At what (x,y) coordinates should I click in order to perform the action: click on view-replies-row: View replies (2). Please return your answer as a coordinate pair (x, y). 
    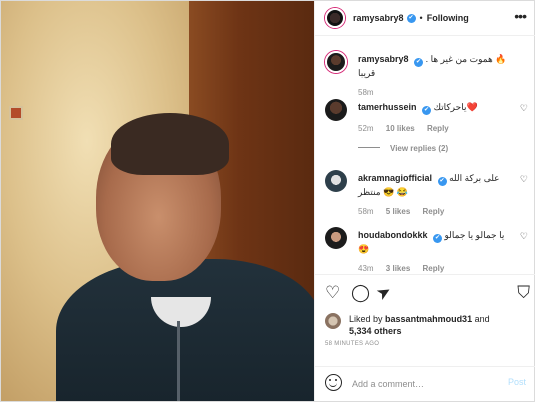
    Looking at the image, I should click on (427, 148).